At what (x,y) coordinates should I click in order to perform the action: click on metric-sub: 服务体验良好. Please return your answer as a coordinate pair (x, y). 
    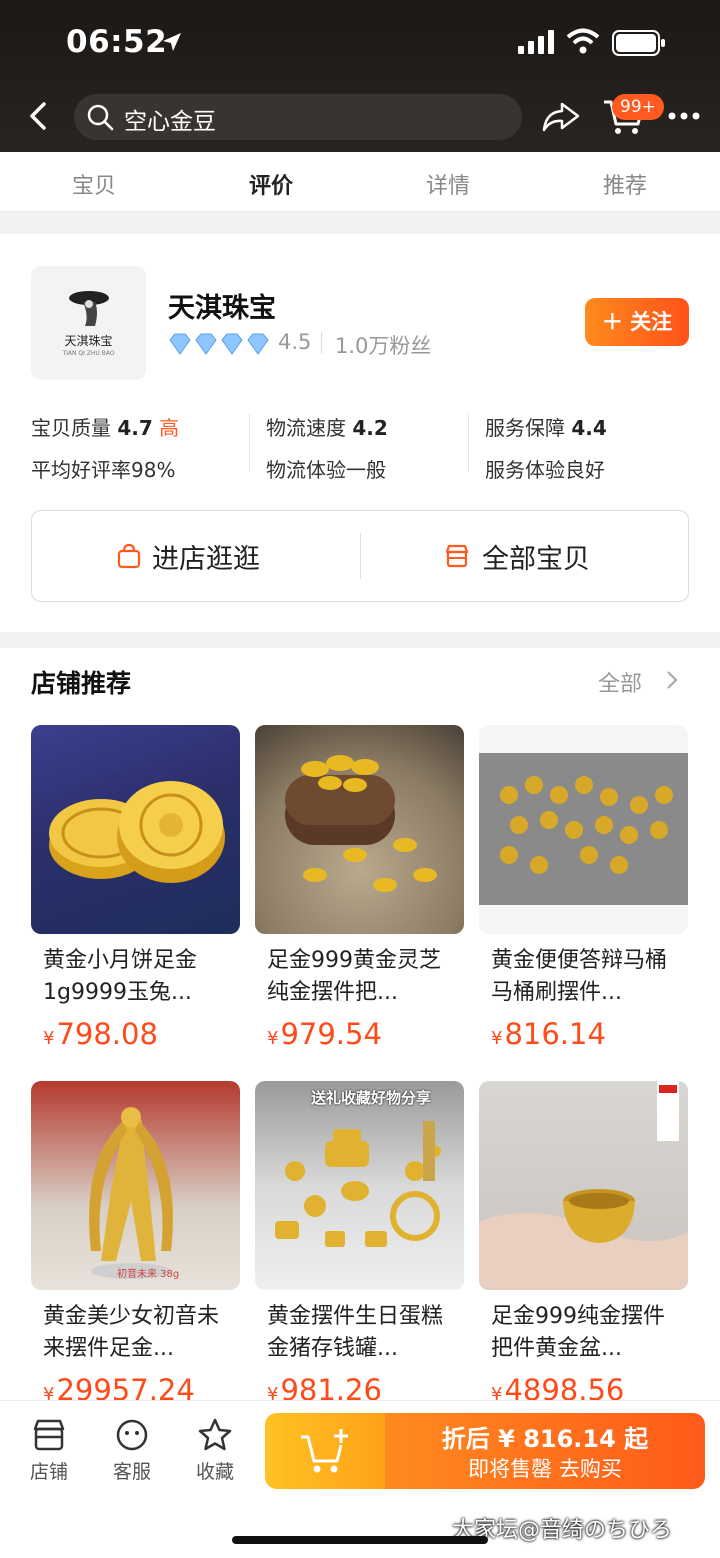
    Looking at the image, I should click on (545, 470).